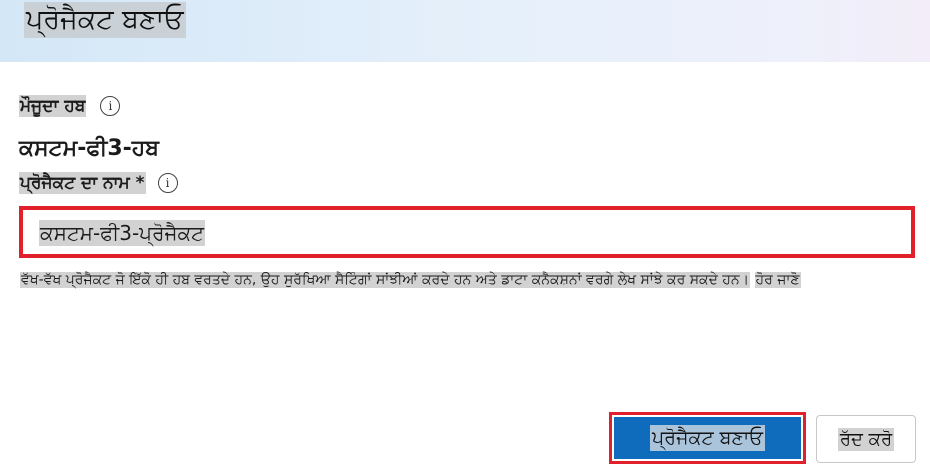 The image size is (930, 466). I want to click on current-hub-label-row: ਮੌਜੂਦਾ ਹਬ i, so click(70, 106).